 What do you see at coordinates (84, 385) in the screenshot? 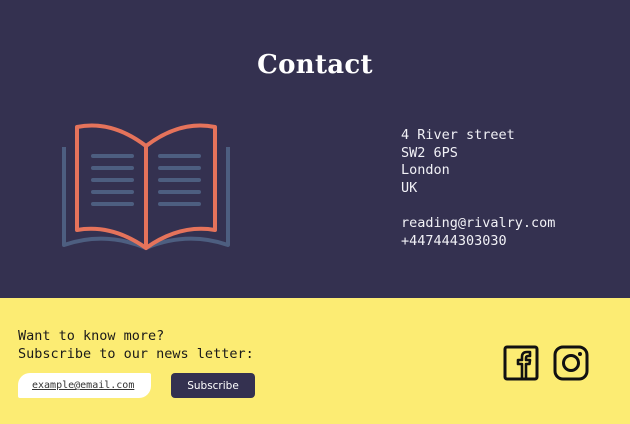
I see `newsletter-email-input` at bounding box center [84, 385].